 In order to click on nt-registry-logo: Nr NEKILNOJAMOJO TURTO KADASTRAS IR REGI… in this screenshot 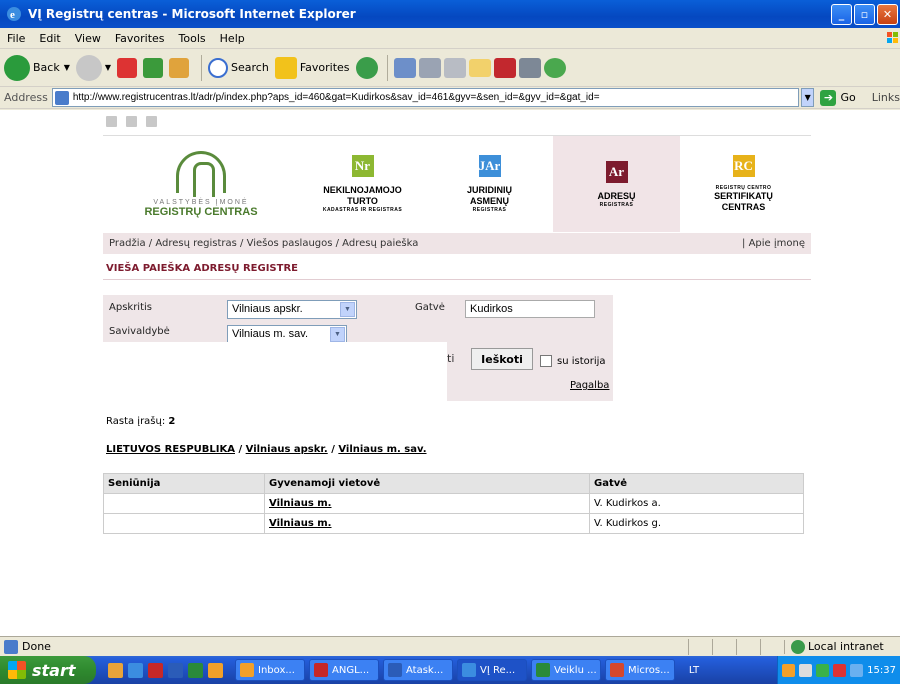, I will do `click(362, 184)`.